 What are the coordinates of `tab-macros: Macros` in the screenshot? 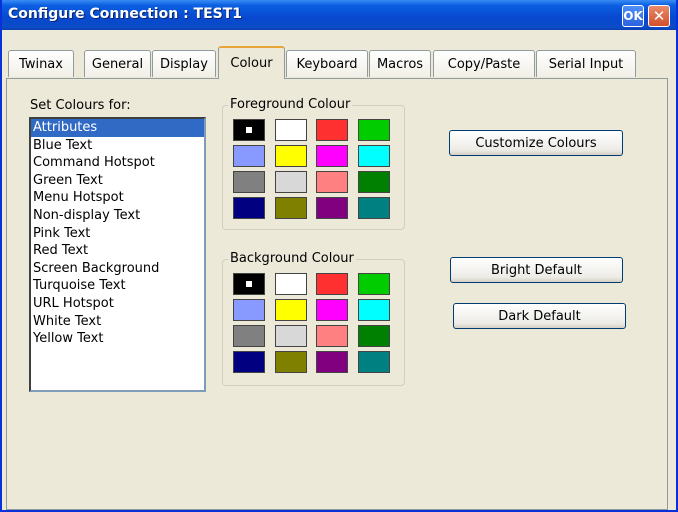 It's located at (400, 63).